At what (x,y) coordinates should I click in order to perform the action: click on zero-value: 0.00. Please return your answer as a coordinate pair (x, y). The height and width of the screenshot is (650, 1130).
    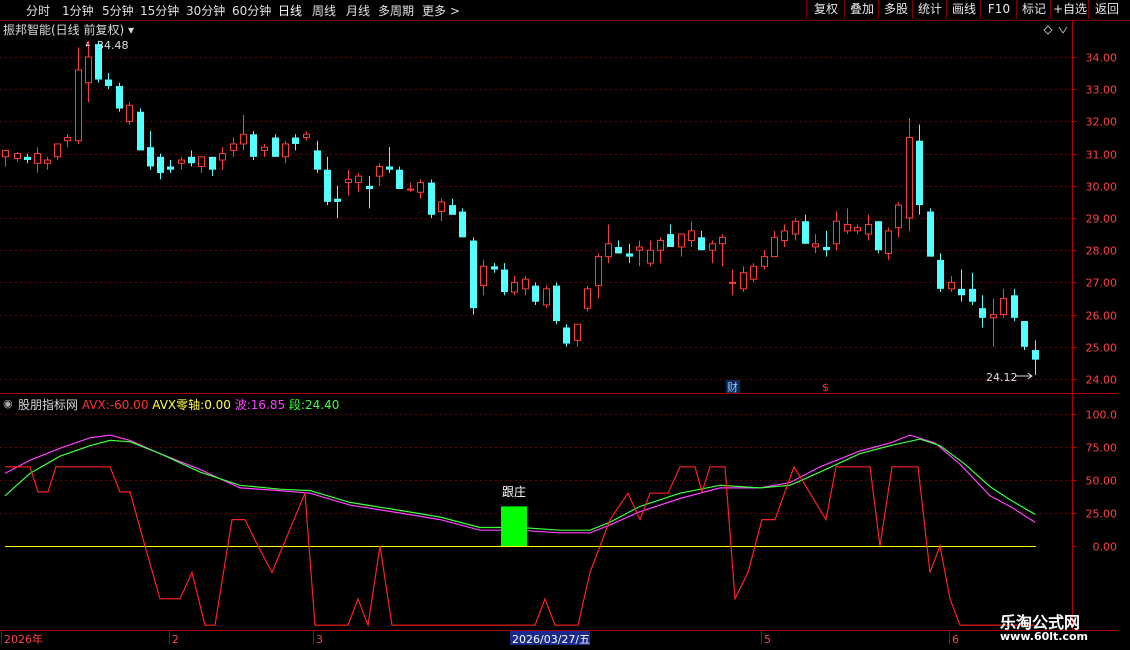
    Looking at the image, I should click on (217, 405).